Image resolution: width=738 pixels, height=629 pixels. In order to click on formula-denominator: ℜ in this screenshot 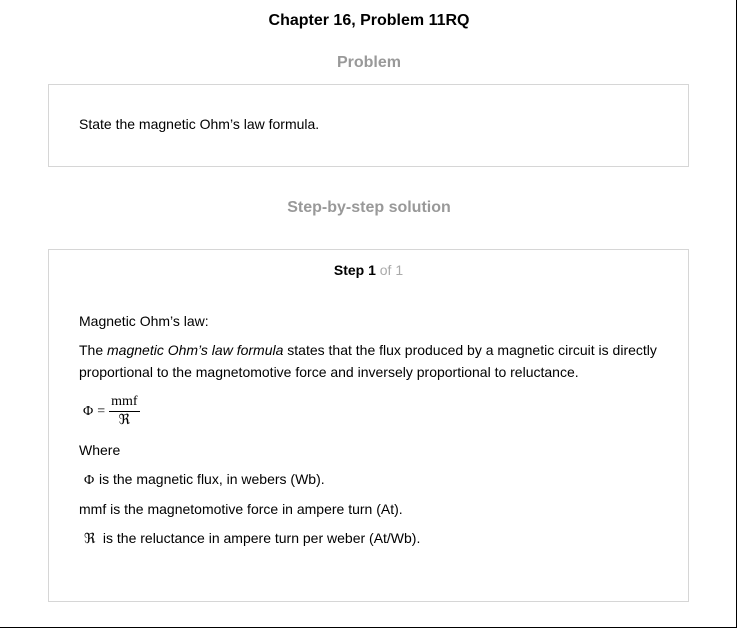, I will do `click(124, 420)`.